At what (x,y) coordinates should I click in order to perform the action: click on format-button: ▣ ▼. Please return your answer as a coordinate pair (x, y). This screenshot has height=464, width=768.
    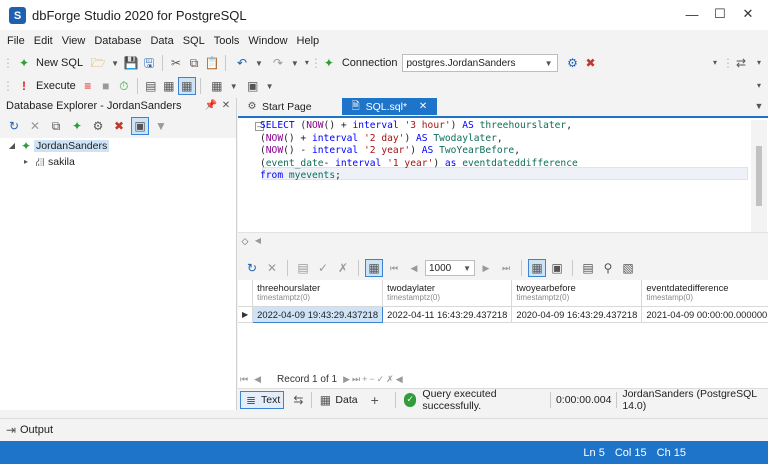
    Looking at the image, I should click on (259, 86).